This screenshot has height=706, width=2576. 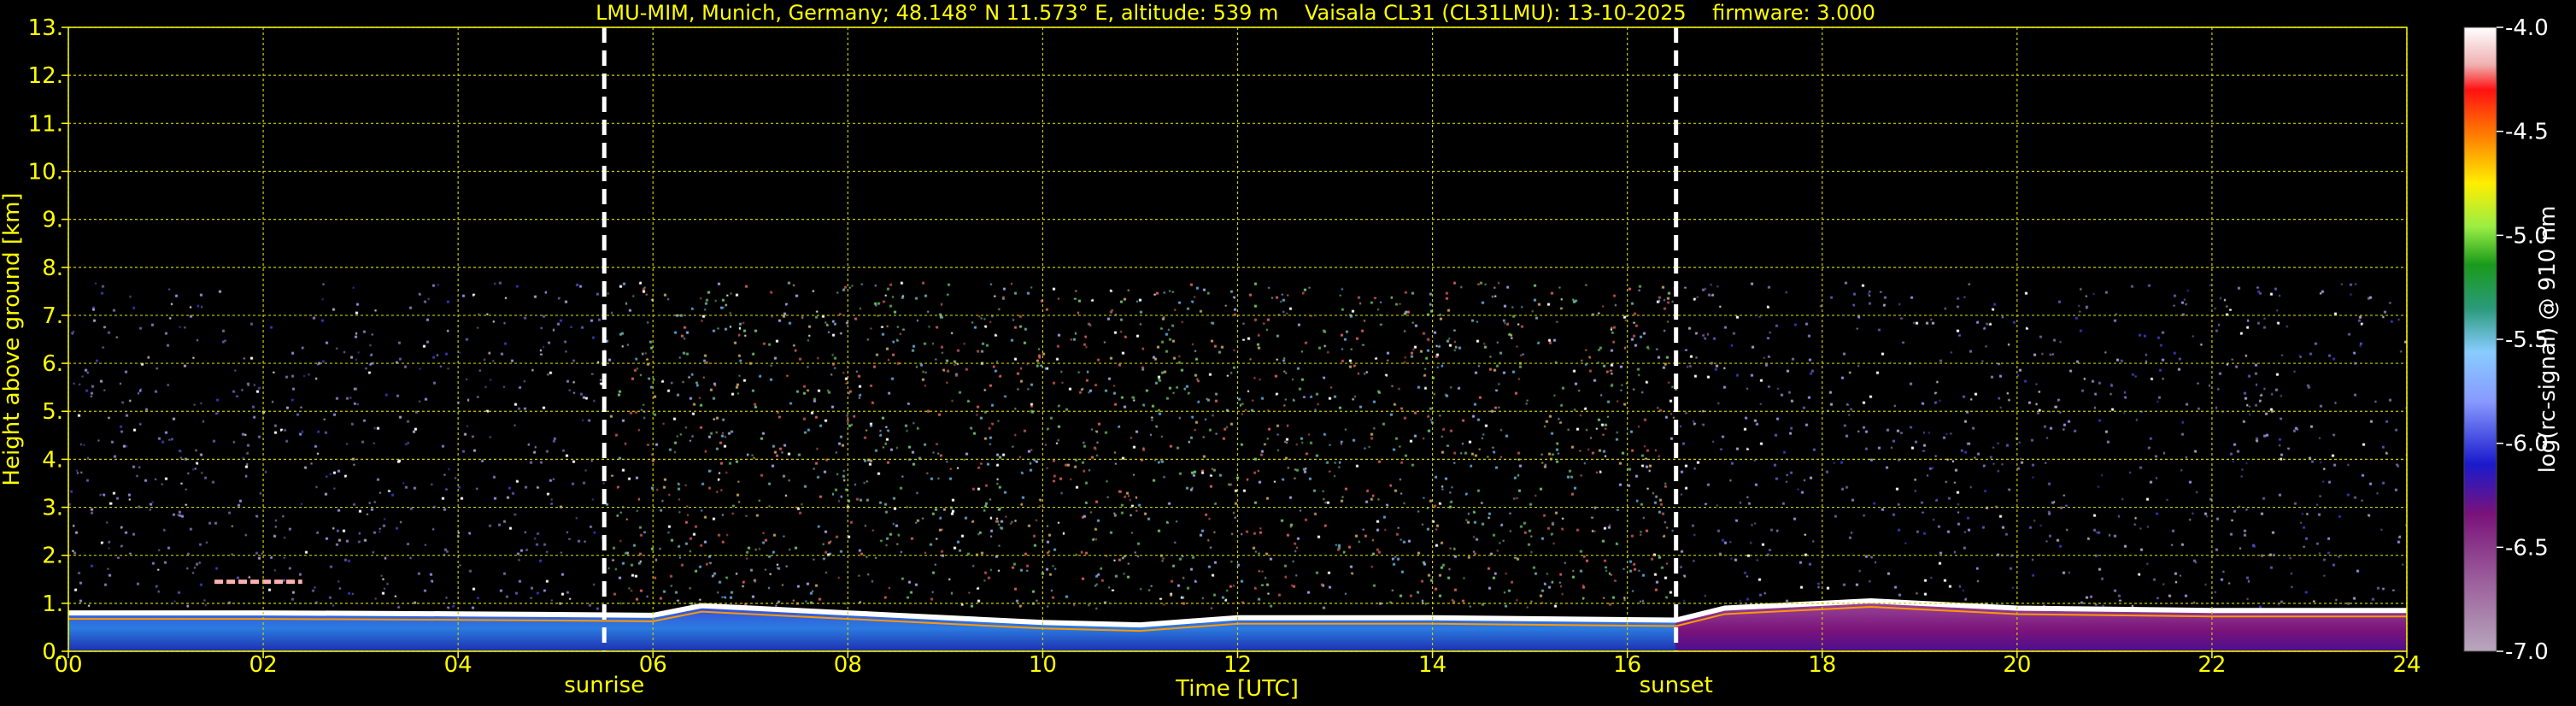 What do you see at coordinates (52, 460) in the screenshot?
I see `y-tick-label: 4.` at bounding box center [52, 460].